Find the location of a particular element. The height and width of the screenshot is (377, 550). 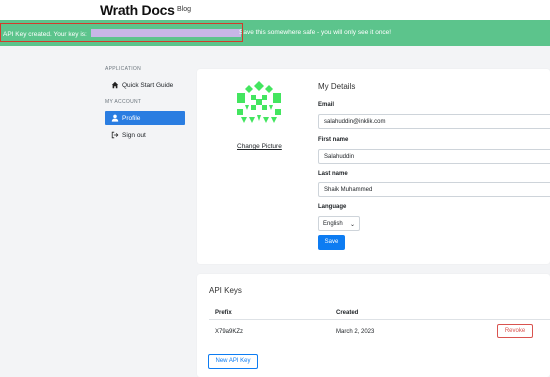

sidebar-heading-application: APPLICATION is located at coordinates (123, 69).